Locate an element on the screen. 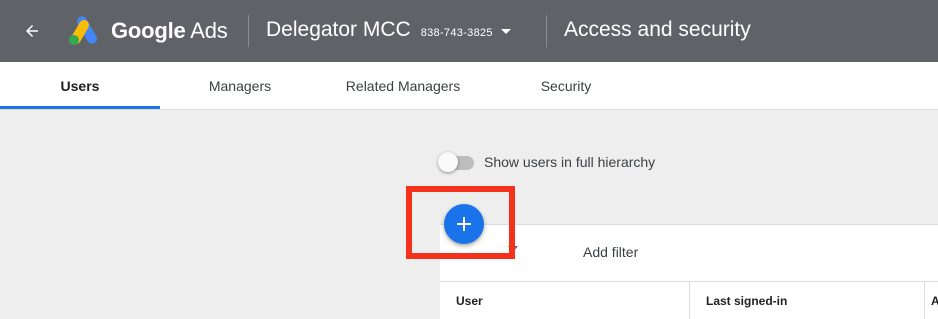 This screenshot has width=938, height=319. brand-wordmark: Google Ads is located at coordinates (169, 31).